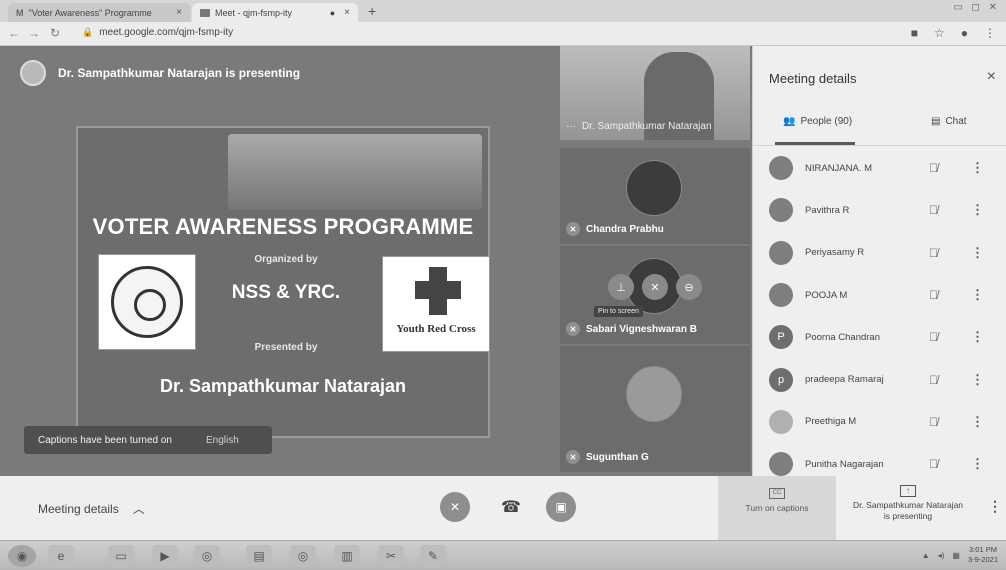 The height and width of the screenshot is (570, 1006). What do you see at coordinates (949, 121) in the screenshot?
I see `tab-chat: ▤ Chat` at bounding box center [949, 121].